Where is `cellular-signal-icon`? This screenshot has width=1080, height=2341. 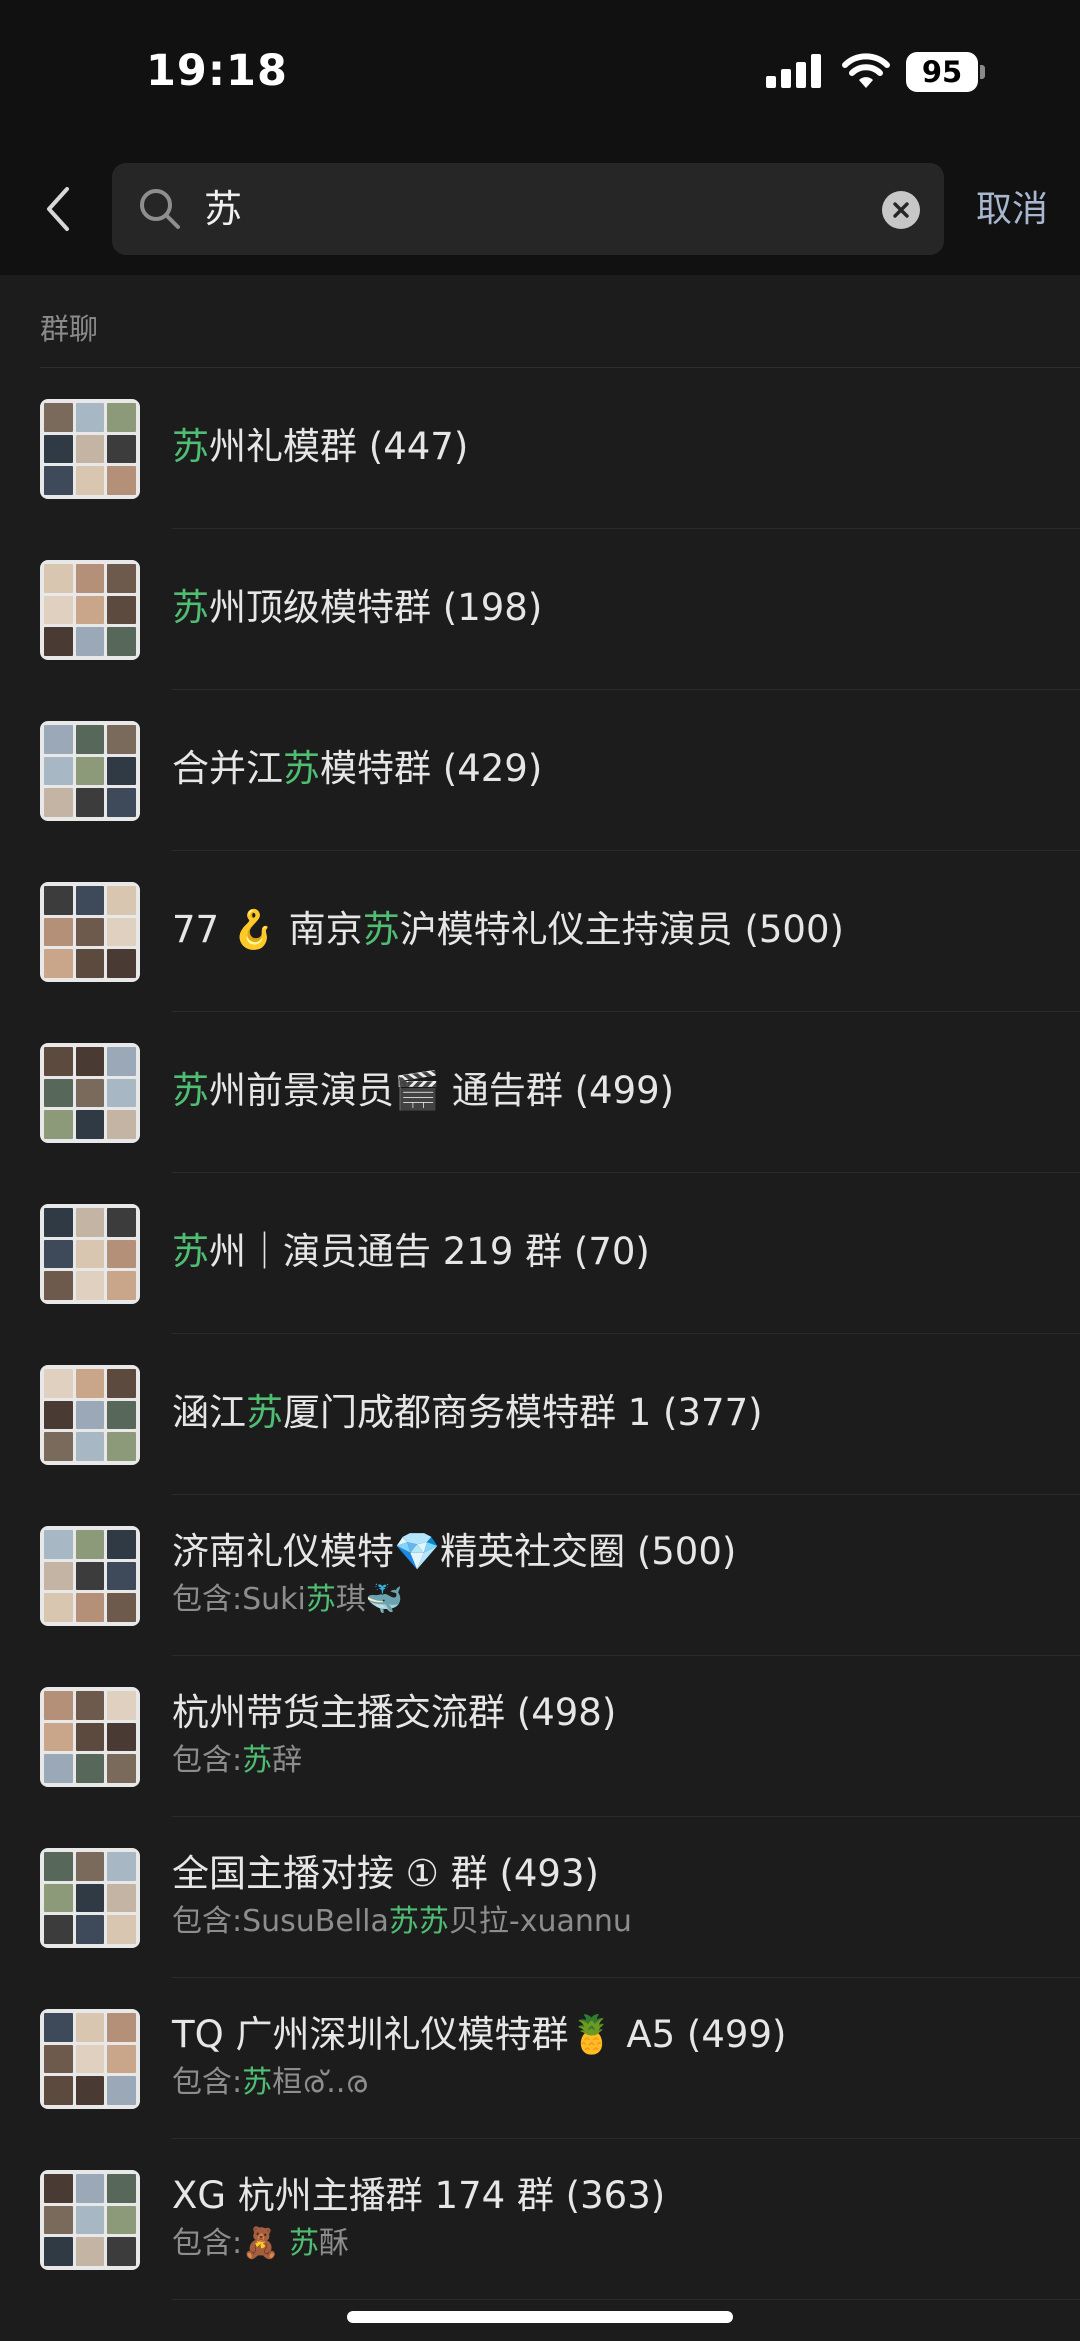 cellular-signal-icon is located at coordinates (794, 71).